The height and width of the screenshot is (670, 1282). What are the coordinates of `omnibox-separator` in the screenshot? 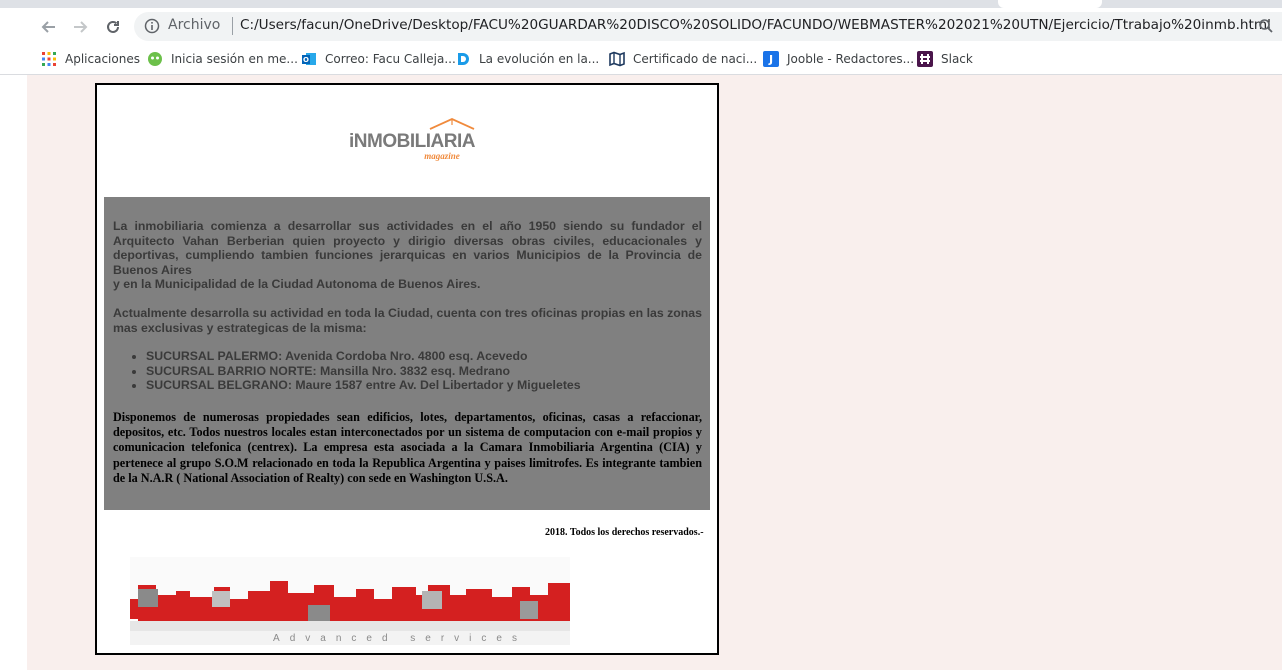 It's located at (232, 26).